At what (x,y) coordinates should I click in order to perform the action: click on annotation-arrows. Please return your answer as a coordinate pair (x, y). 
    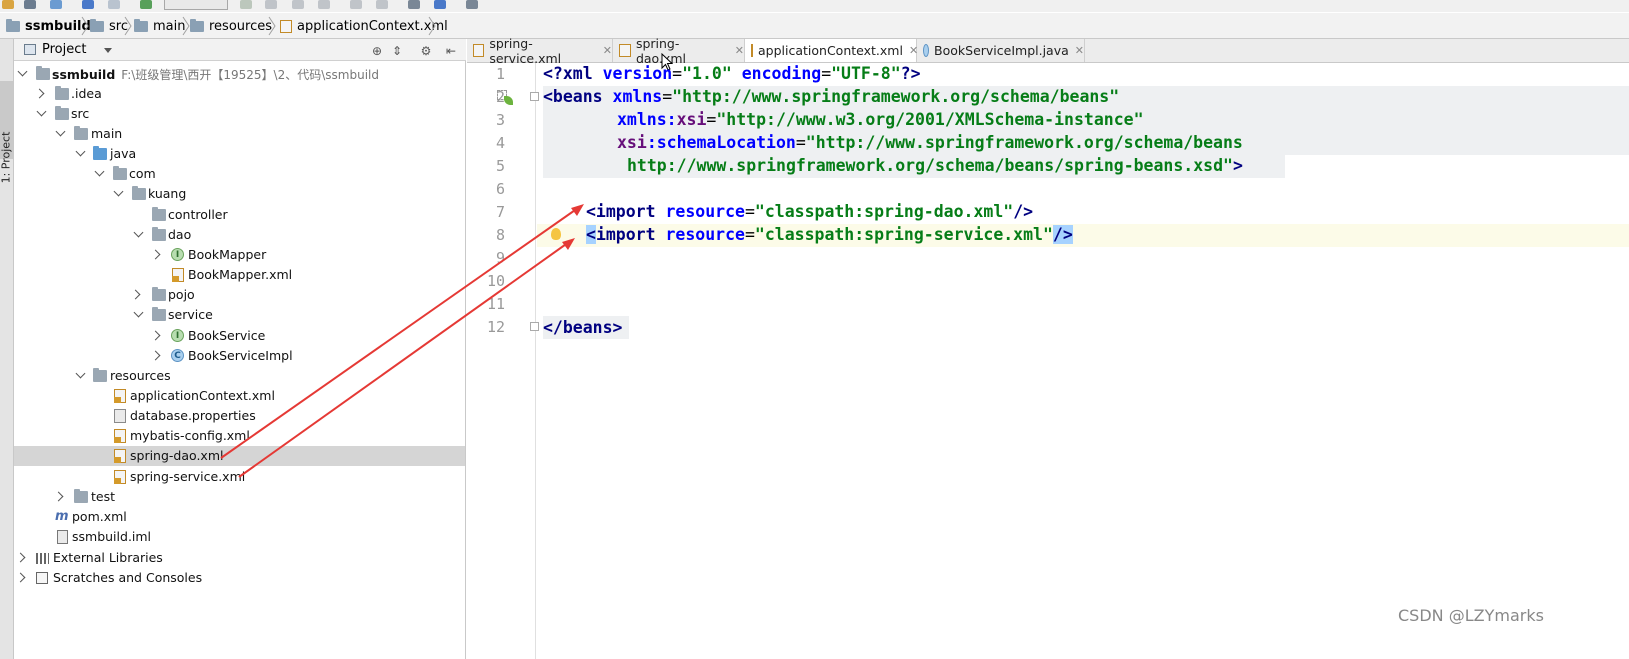
    Looking at the image, I should click on (402, 341).